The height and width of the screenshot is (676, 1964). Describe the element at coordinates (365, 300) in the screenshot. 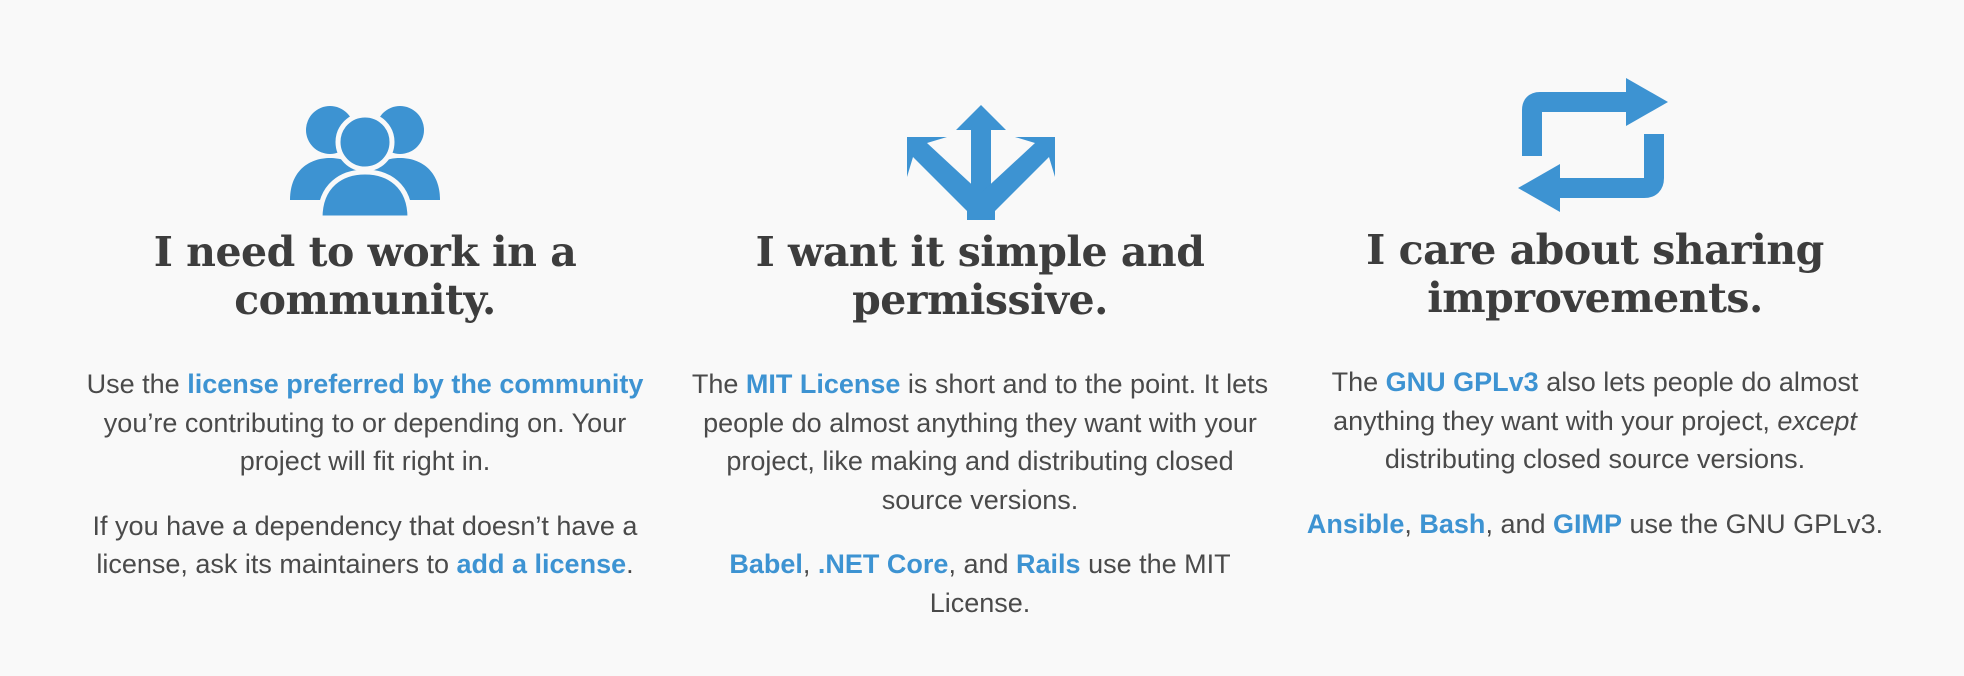

I see `heading-line-2: community.` at that location.